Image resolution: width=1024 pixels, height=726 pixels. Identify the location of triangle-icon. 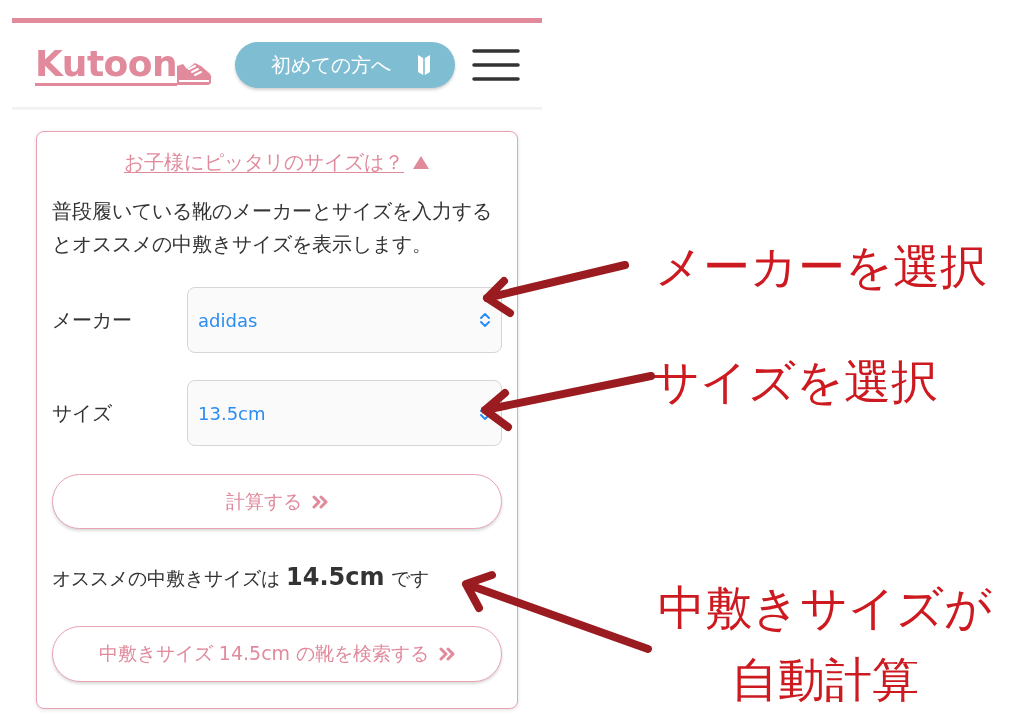
(421, 162).